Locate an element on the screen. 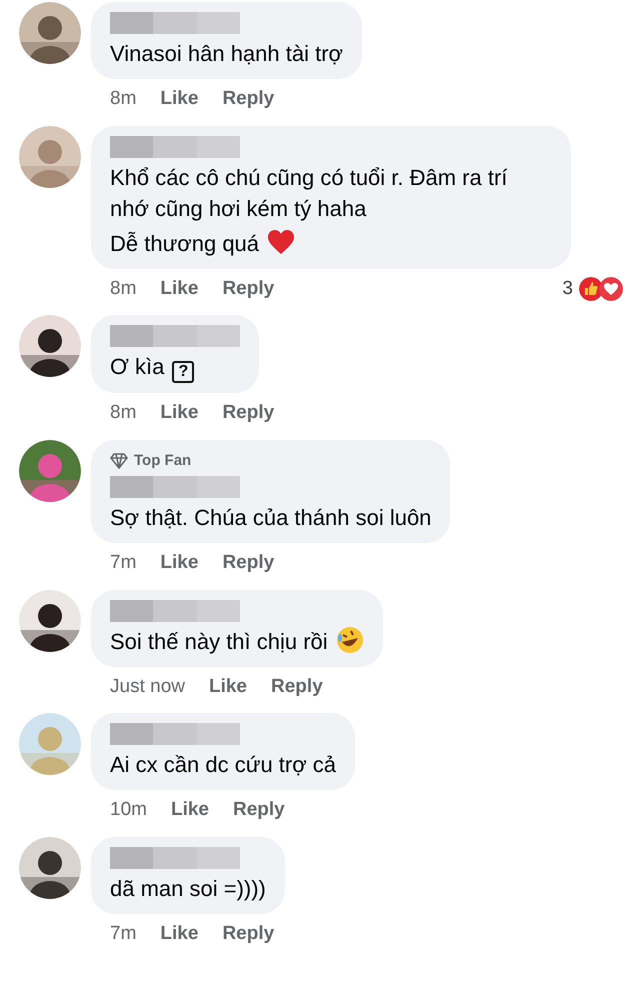  comment-text: Dễ thương quá is located at coordinates (331, 243).